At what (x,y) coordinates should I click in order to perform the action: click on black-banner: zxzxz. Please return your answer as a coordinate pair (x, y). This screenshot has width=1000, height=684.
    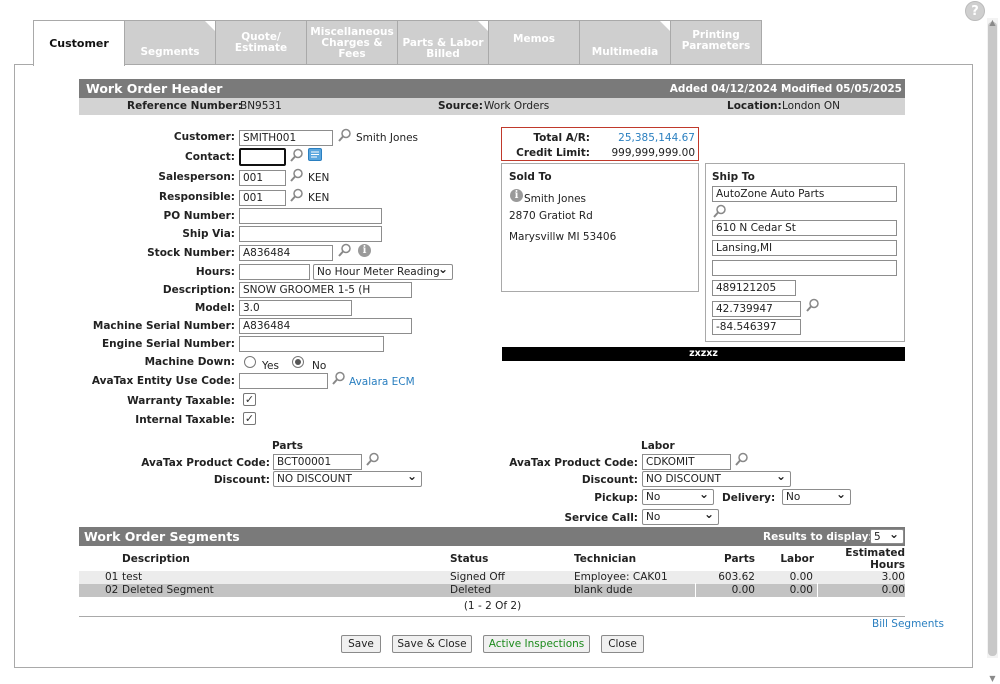
    Looking at the image, I should click on (703, 354).